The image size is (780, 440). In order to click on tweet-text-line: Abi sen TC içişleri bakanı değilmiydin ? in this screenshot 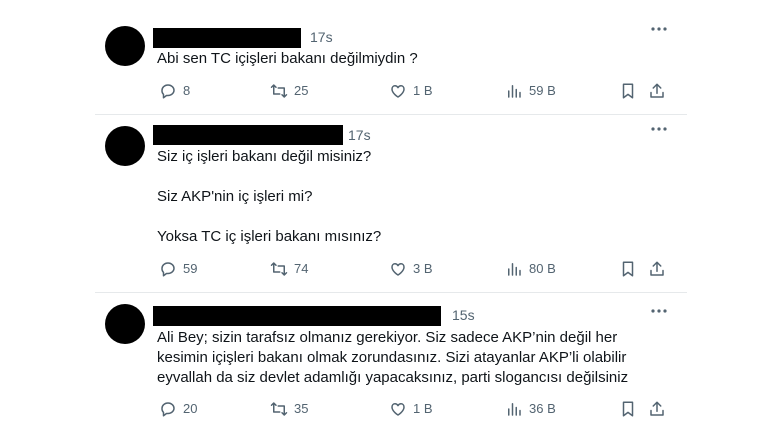, I will do `click(287, 58)`.